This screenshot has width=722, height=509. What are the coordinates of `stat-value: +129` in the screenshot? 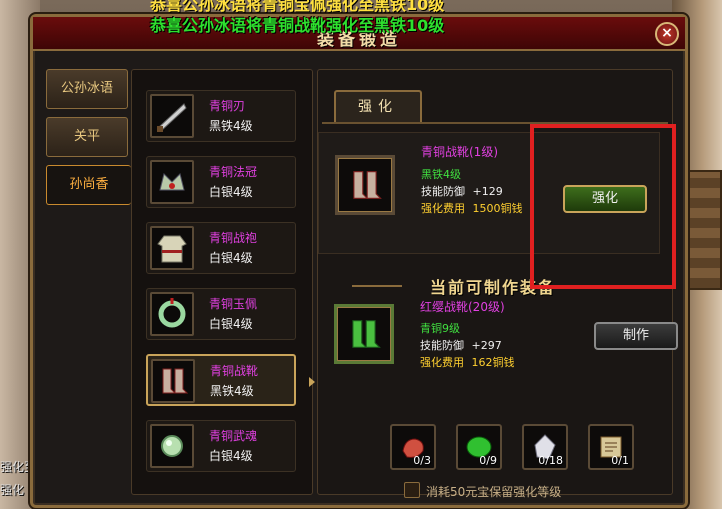 It's located at (487, 191).